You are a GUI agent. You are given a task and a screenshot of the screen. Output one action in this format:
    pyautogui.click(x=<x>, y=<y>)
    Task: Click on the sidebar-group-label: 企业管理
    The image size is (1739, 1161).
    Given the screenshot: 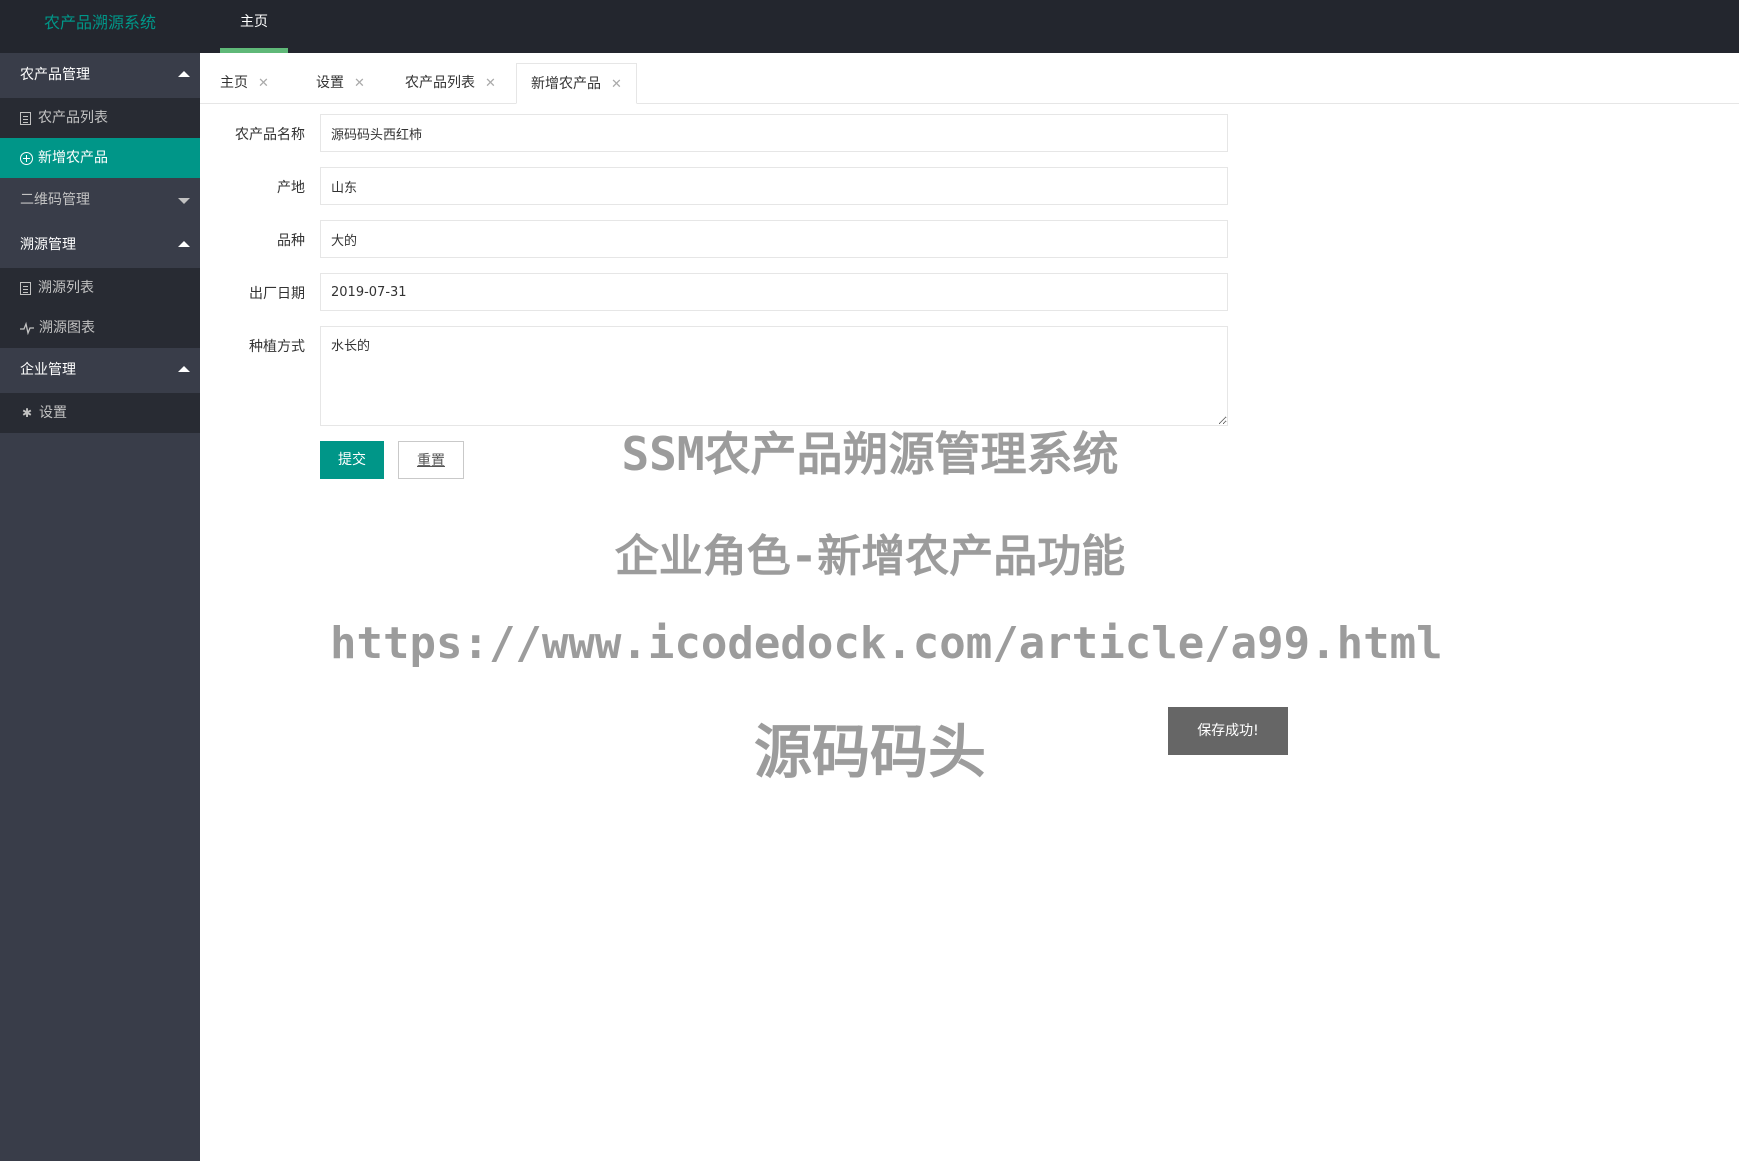 What is the action you would take?
    pyautogui.click(x=48, y=370)
    